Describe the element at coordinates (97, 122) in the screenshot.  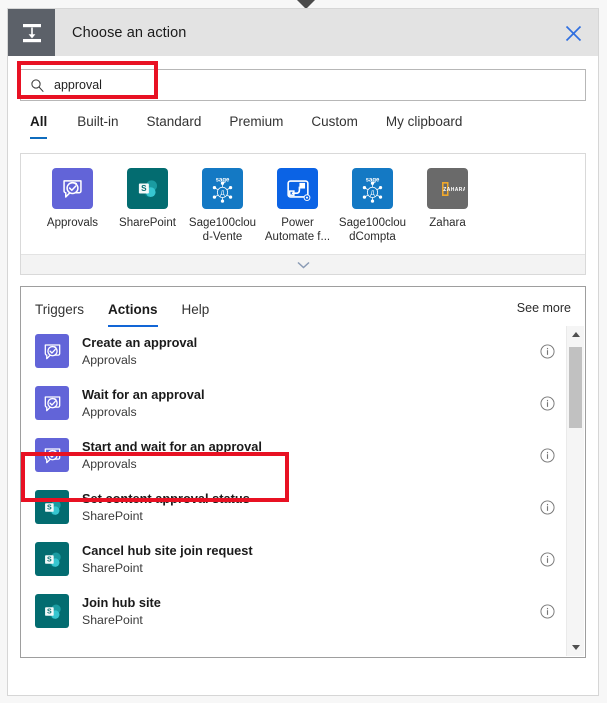
I see `tab-built-in: Built-in` at that location.